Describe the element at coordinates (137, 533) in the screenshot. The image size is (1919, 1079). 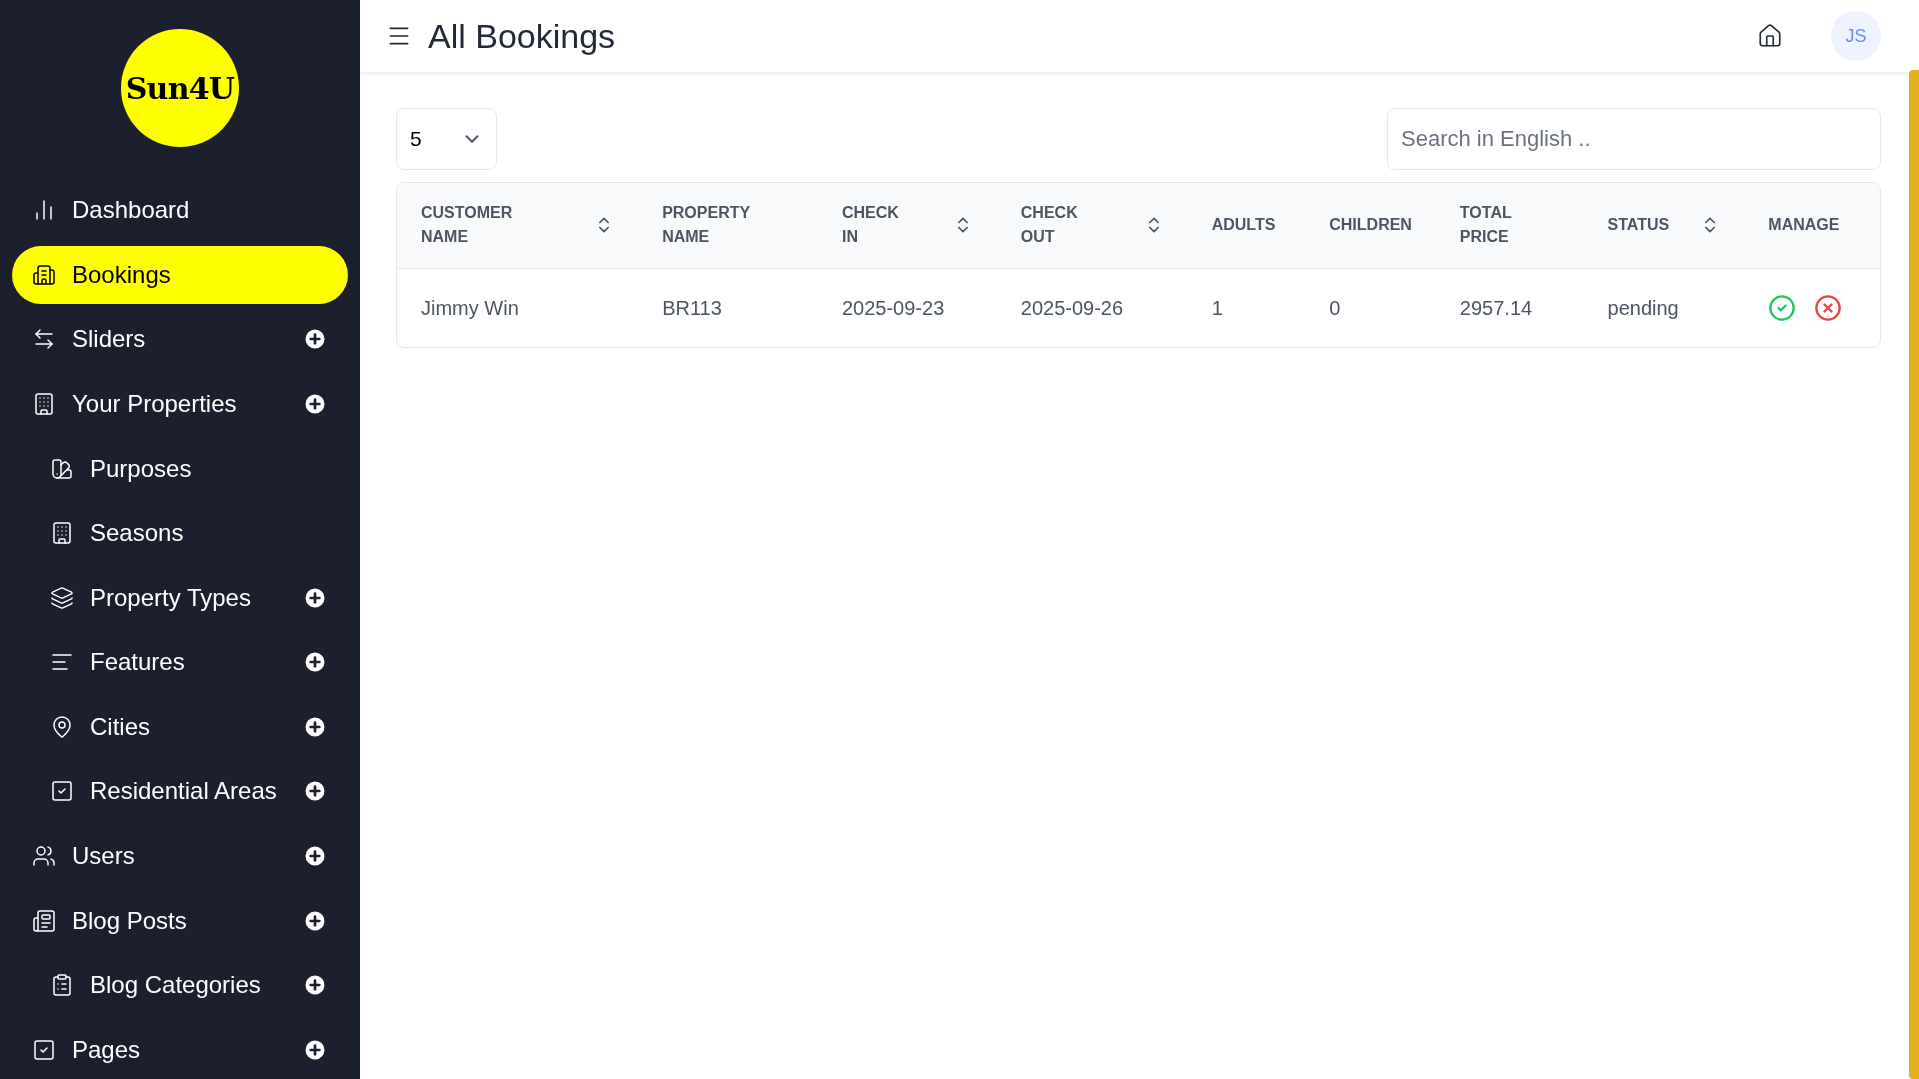
I see `sidebar-label: Seasons` at that location.